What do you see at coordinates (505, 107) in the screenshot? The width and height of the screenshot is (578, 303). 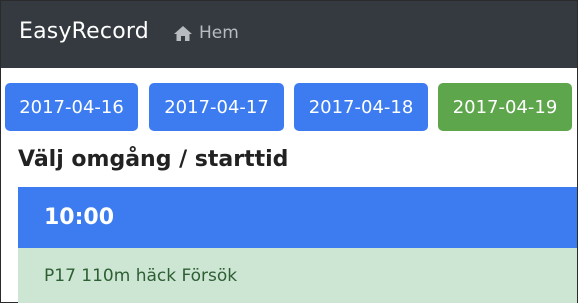 I see `date-button-2017-04-19: 2017-04-19` at bounding box center [505, 107].